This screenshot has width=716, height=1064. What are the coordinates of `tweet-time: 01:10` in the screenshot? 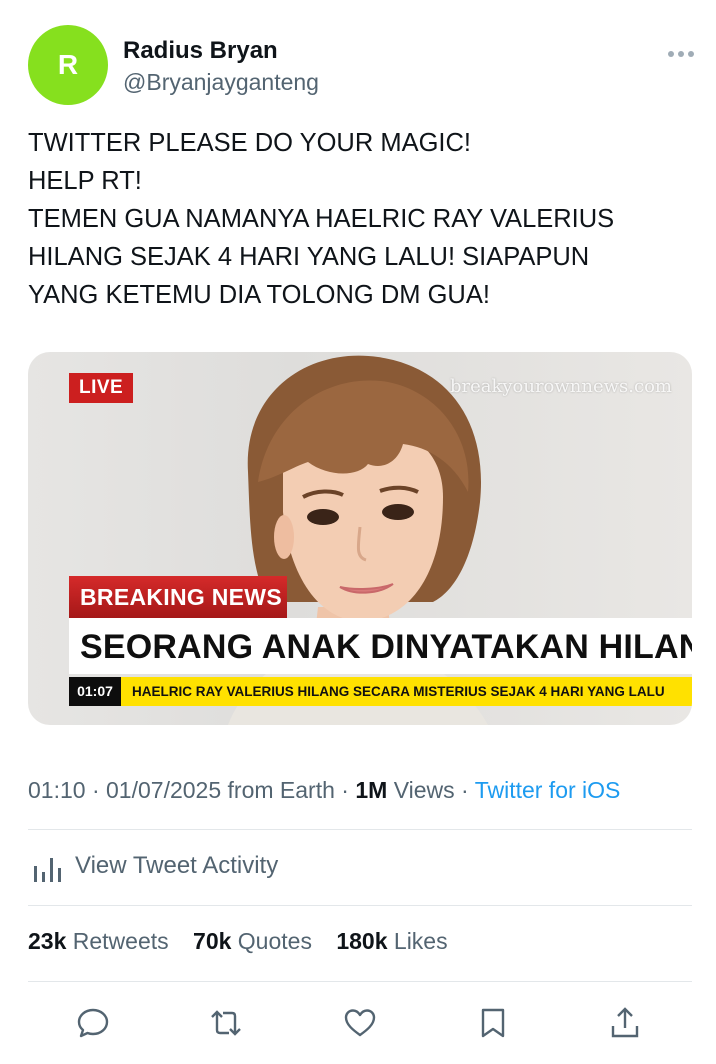 It's located at (57, 790).